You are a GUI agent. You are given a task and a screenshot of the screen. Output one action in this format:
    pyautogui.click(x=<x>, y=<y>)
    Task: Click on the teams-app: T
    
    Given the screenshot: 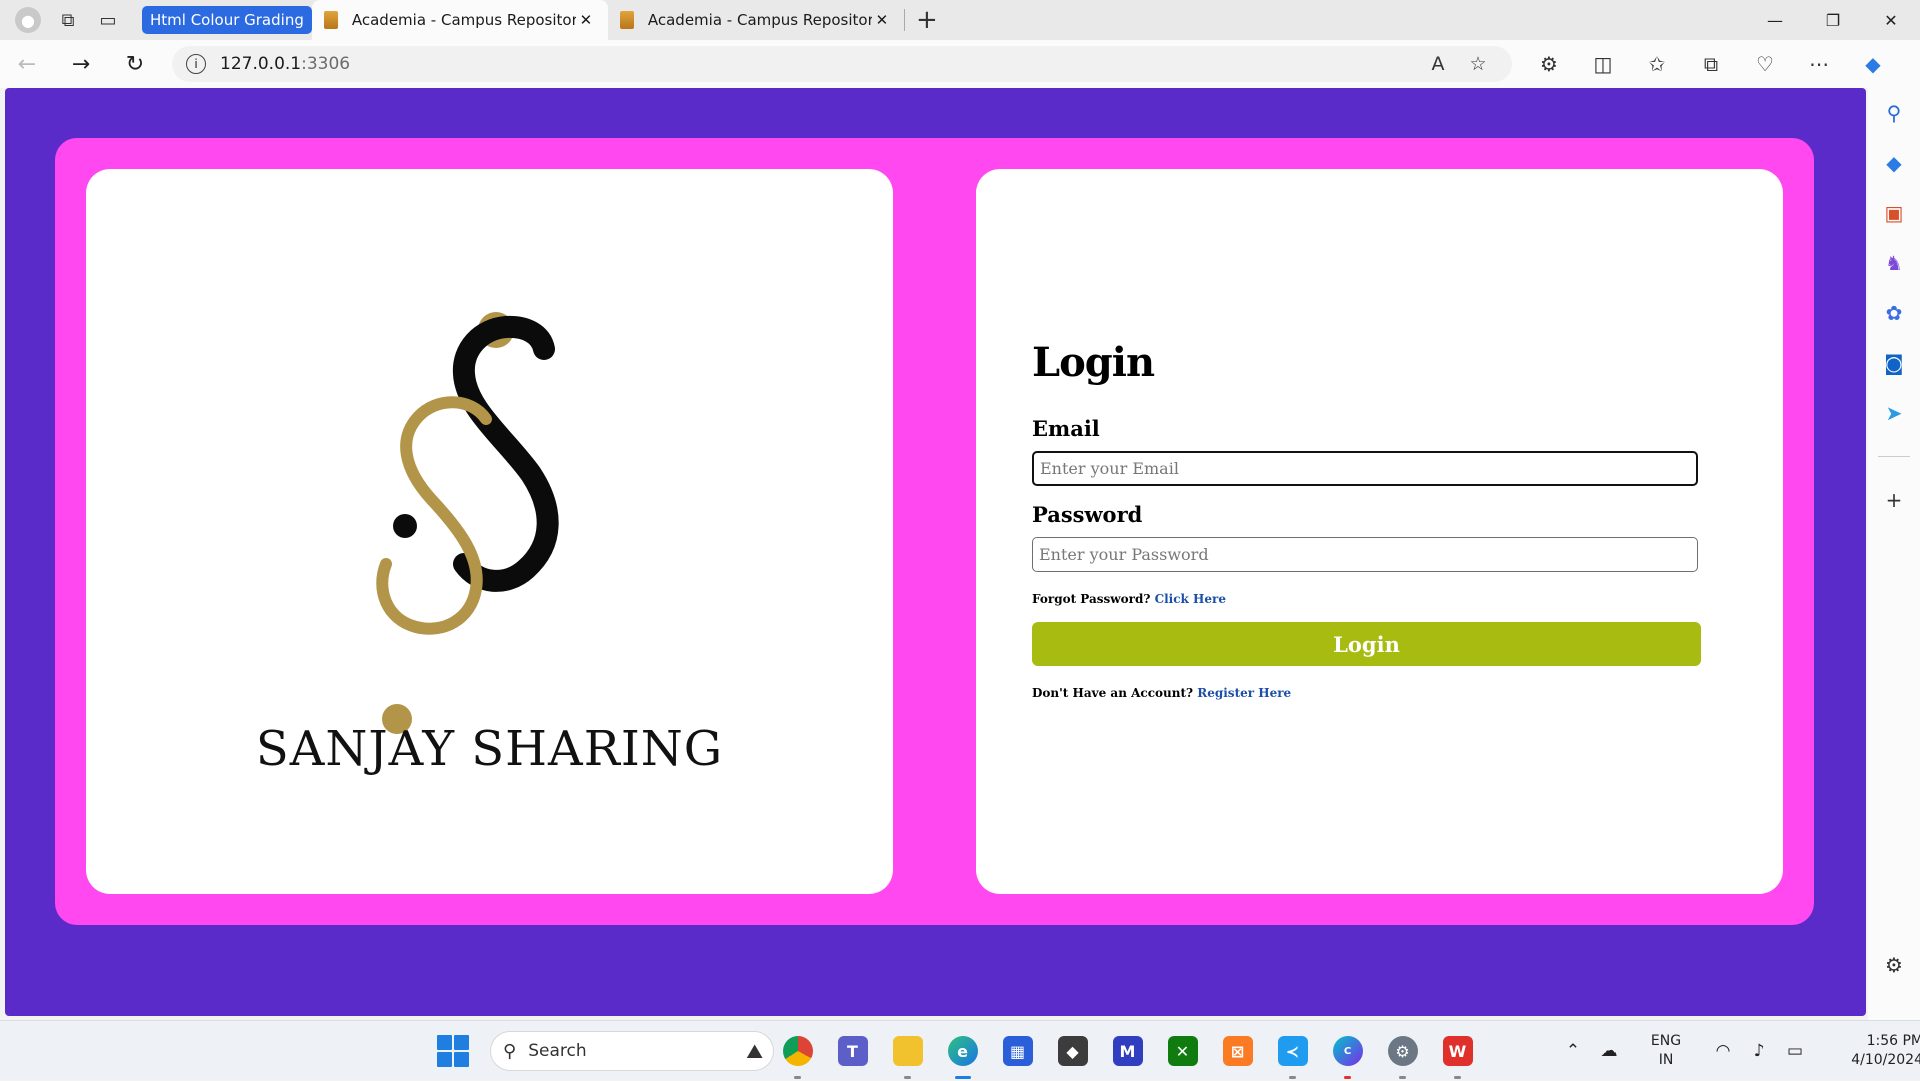 What is the action you would take?
    pyautogui.click(x=852, y=1051)
    